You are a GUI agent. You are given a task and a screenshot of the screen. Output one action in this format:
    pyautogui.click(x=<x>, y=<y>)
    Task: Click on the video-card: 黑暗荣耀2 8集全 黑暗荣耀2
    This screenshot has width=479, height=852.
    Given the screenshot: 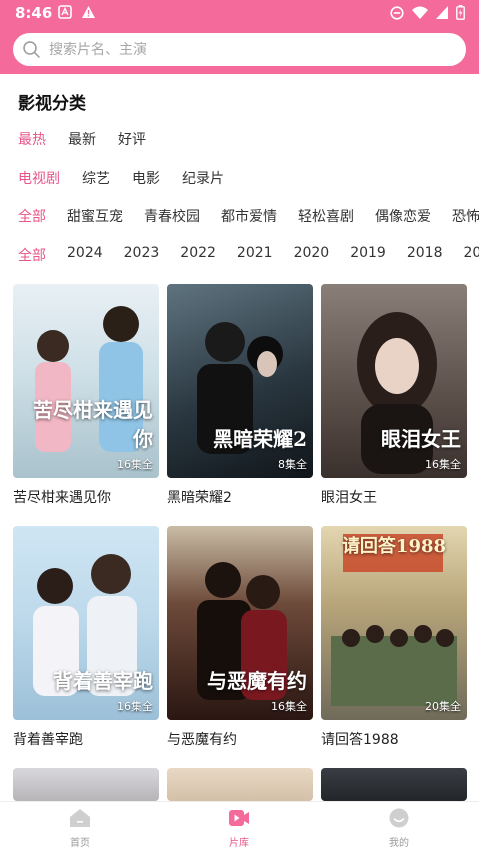 What is the action you would take?
    pyautogui.click(x=240, y=395)
    